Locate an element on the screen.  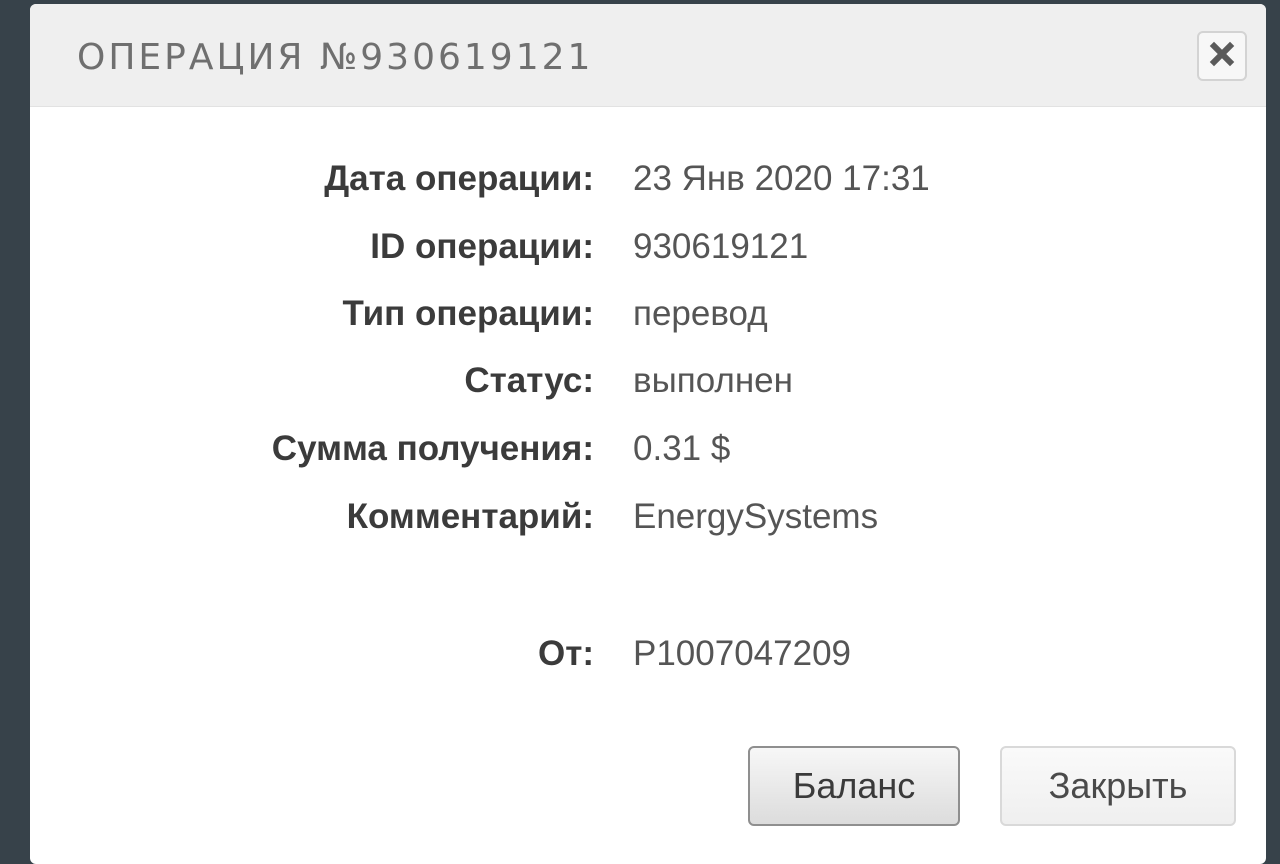
detail-row-date: Дата операции: 23 Янв 2020 17:31 is located at coordinates (648, 179).